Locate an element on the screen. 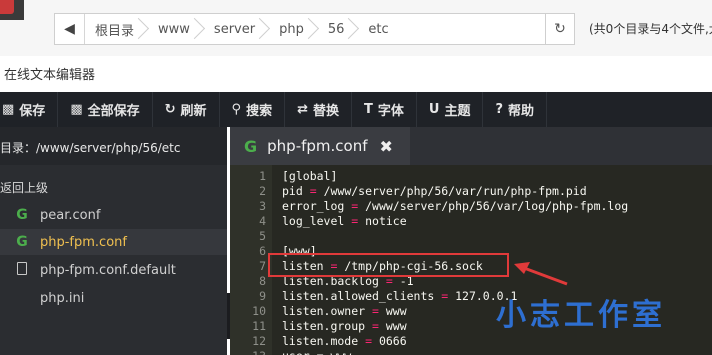 The width and height of the screenshot is (712, 355). line-number: 5 is located at coordinates (262, 236).